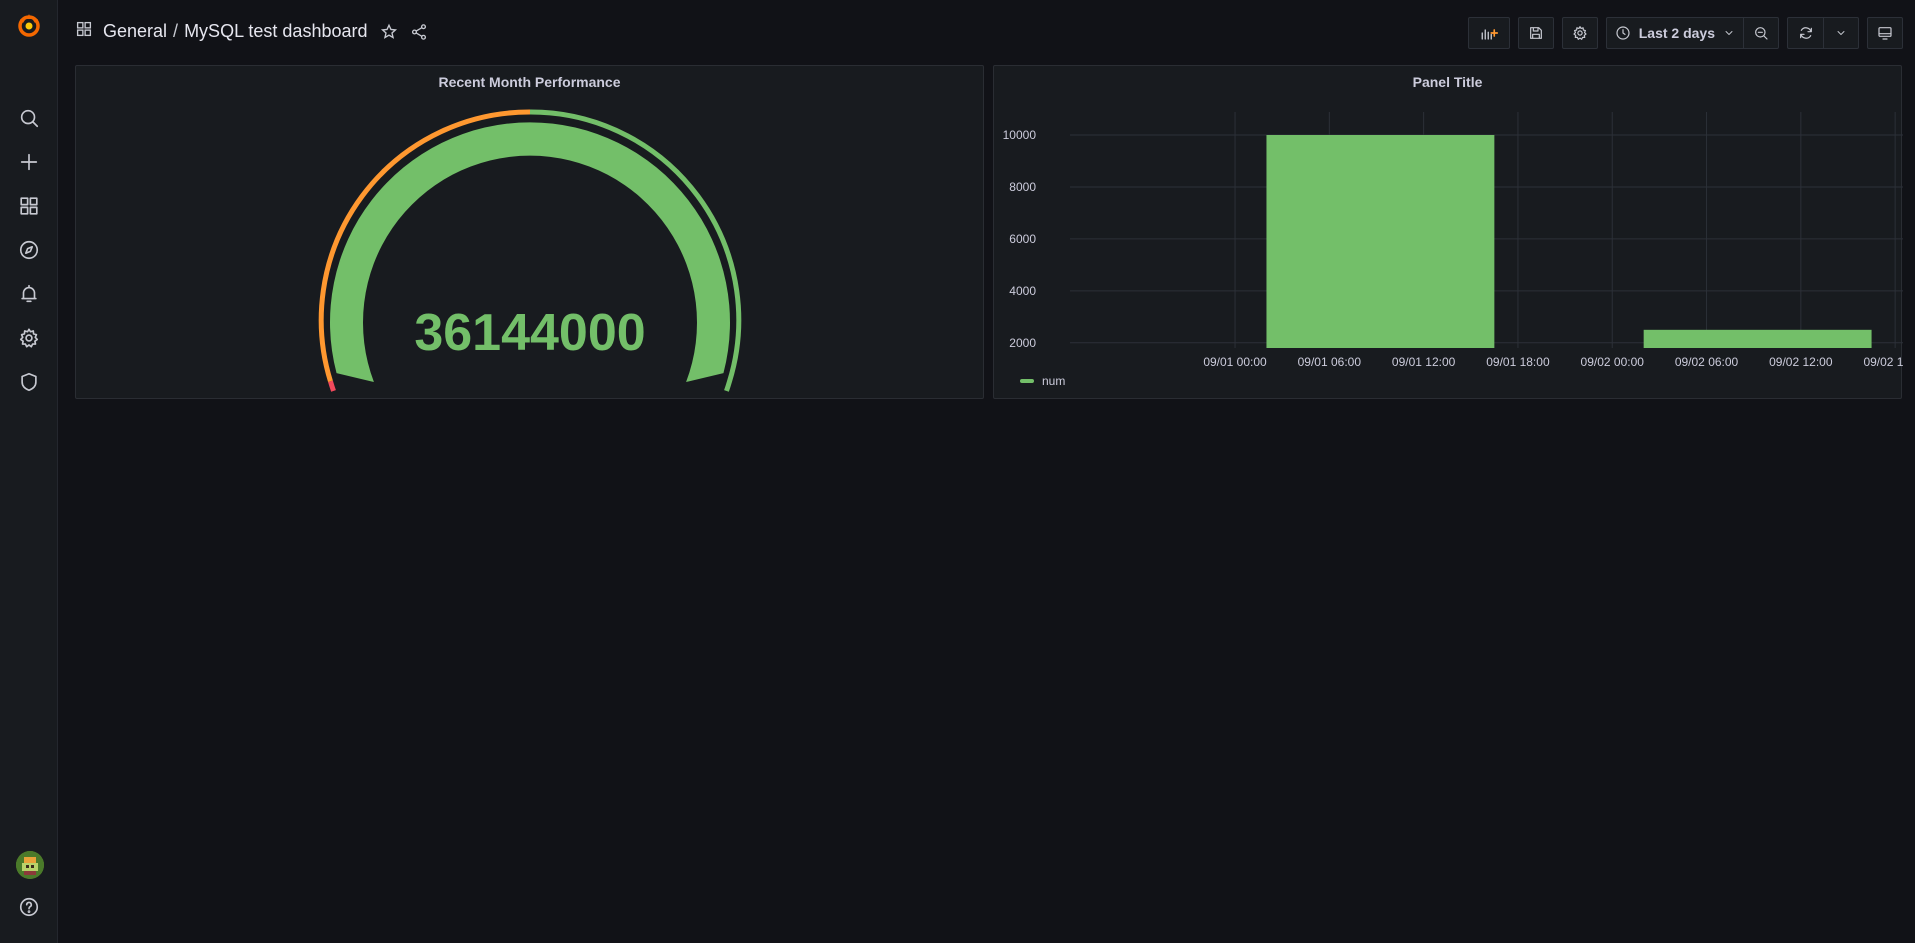 Image resolution: width=1915 pixels, height=943 pixels. I want to click on refresh-button, so click(1805, 33).